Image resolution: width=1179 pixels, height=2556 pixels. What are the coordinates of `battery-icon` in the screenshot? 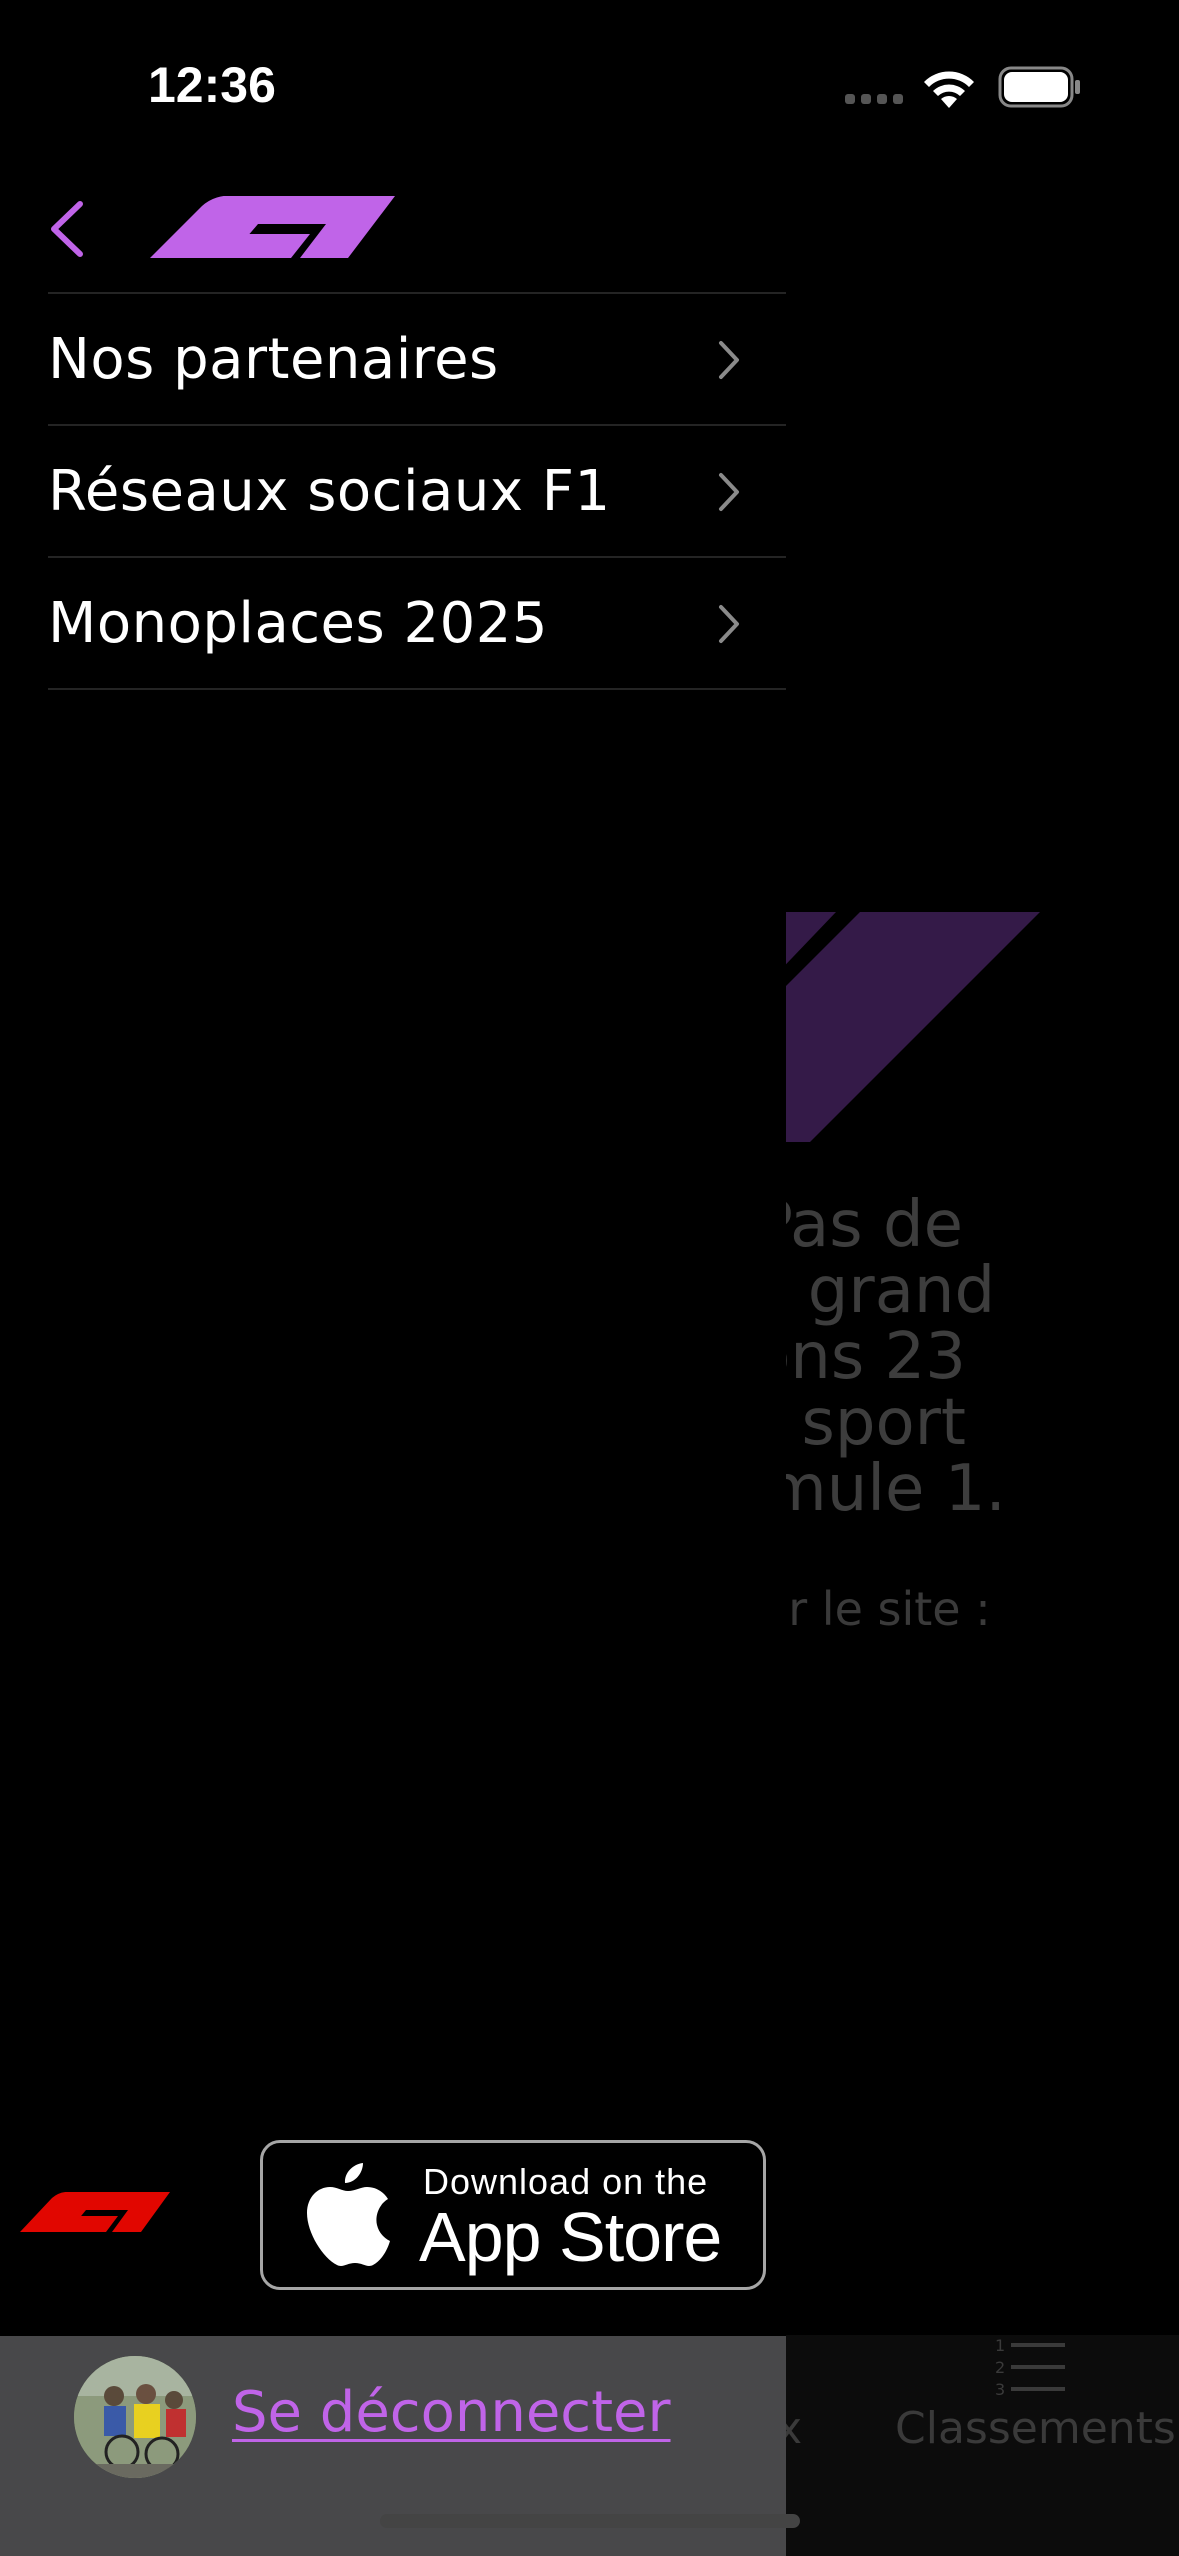 It's located at (1039, 87).